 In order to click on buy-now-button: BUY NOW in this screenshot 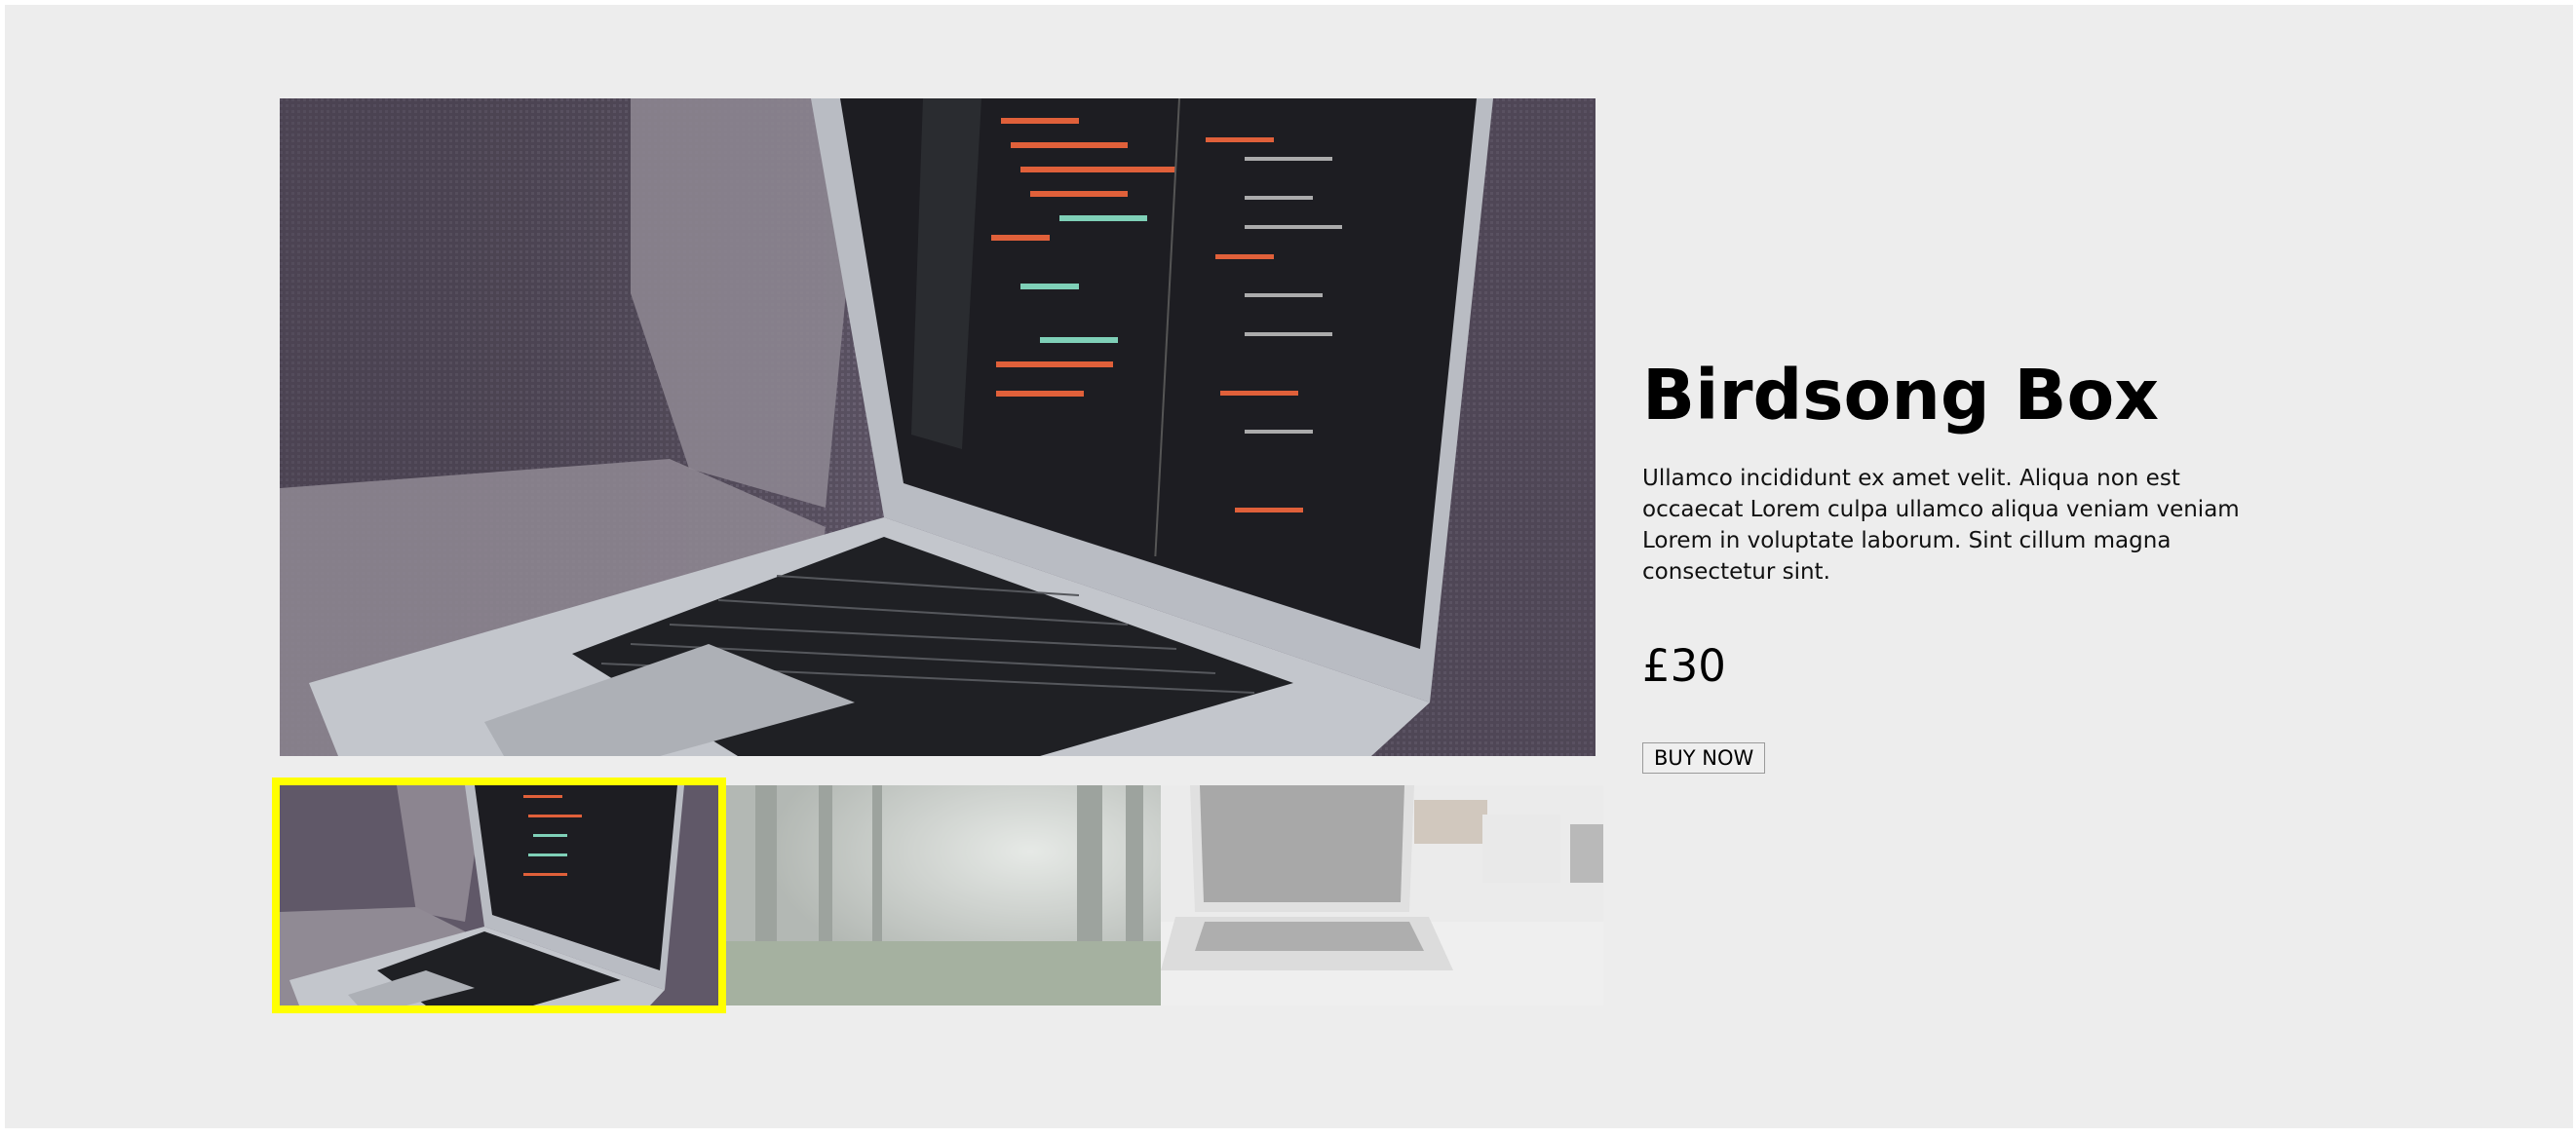, I will do `click(1704, 757)`.